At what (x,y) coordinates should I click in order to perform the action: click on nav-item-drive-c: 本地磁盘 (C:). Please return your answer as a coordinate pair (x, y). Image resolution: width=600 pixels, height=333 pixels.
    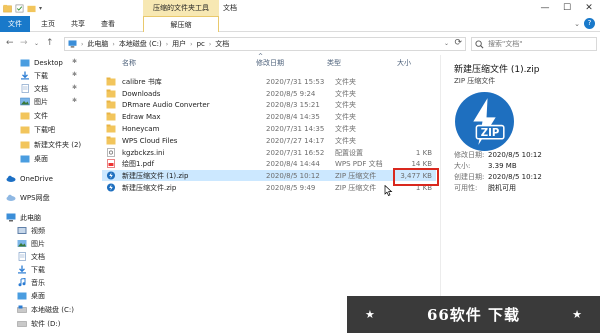
    Looking at the image, I should click on (54, 309).